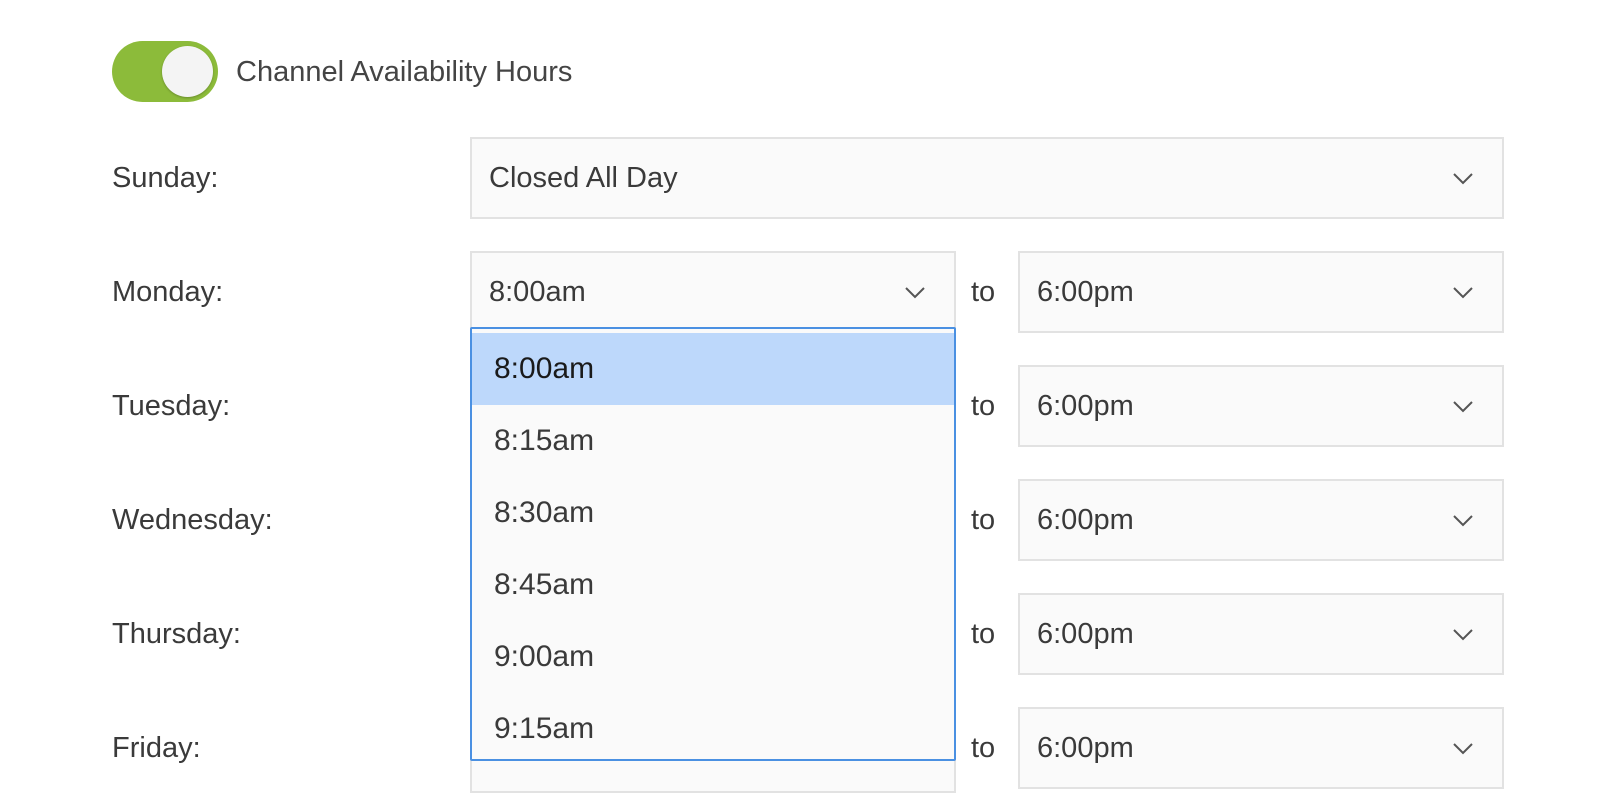 The height and width of the screenshot is (799, 1600). What do you see at coordinates (1261, 292) in the screenshot?
I see `monday-end-select: 6:00pm` at bounding box center [1261, 292].